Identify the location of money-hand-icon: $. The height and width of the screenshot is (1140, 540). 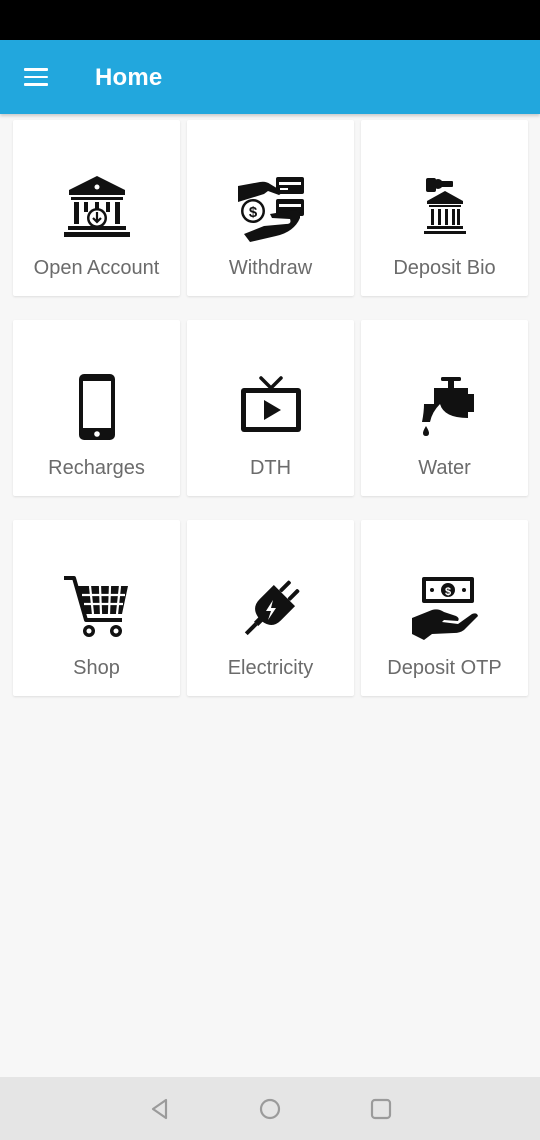
(445, 609).